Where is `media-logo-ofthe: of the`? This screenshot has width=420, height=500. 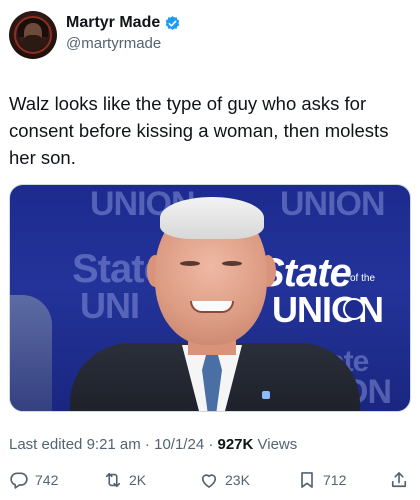
media-logo-ofthe: of the is located at coordinates (363, 278).